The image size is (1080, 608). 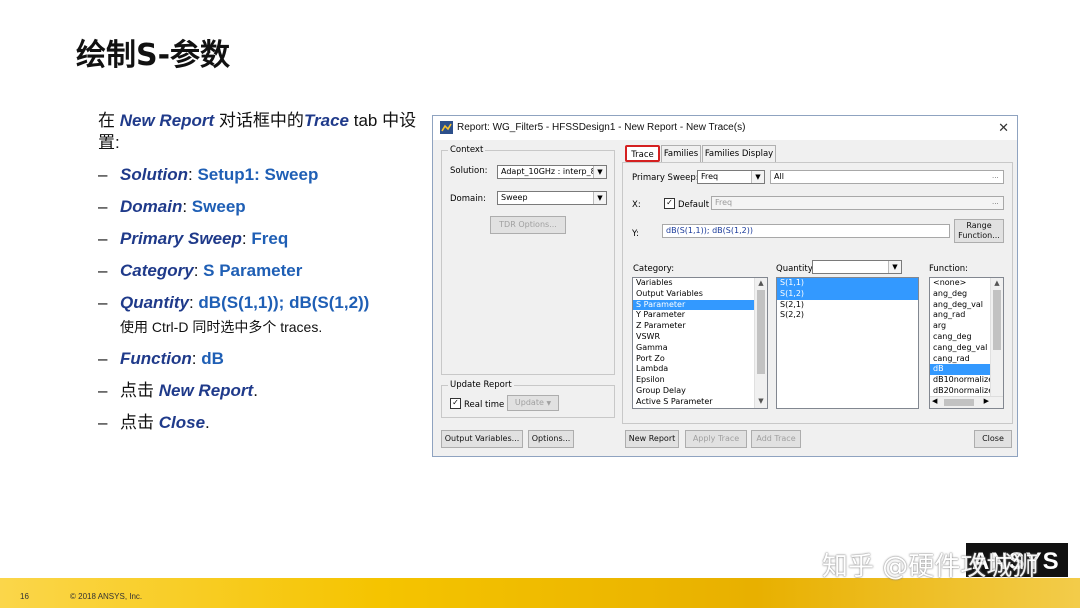 What do you see at coordinates (200, 270) in the screenshot?
I see `bullet-category: – Category: S Parameter` at bounding box center [200, 270].